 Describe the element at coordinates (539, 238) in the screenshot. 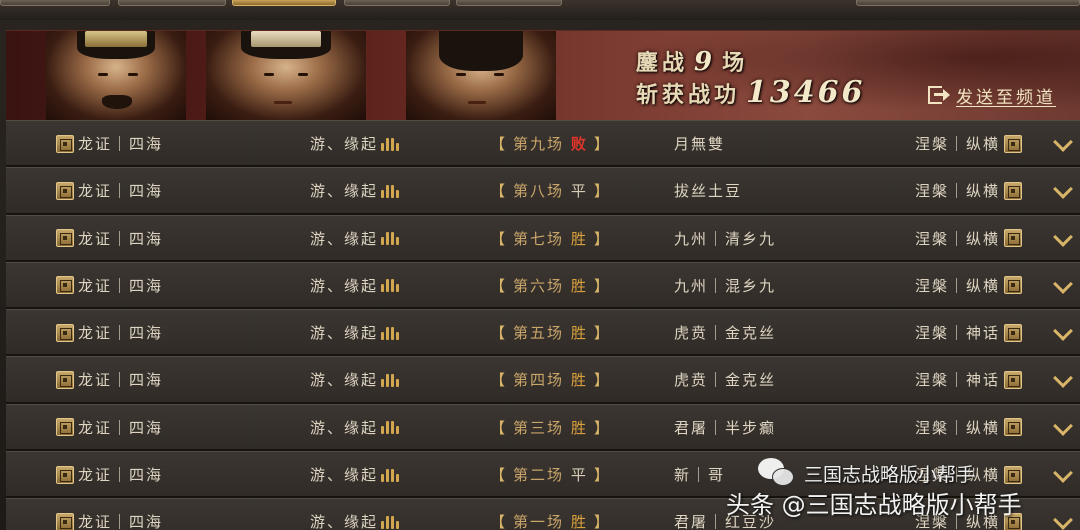

I see `round-number: 第七场` at that location.